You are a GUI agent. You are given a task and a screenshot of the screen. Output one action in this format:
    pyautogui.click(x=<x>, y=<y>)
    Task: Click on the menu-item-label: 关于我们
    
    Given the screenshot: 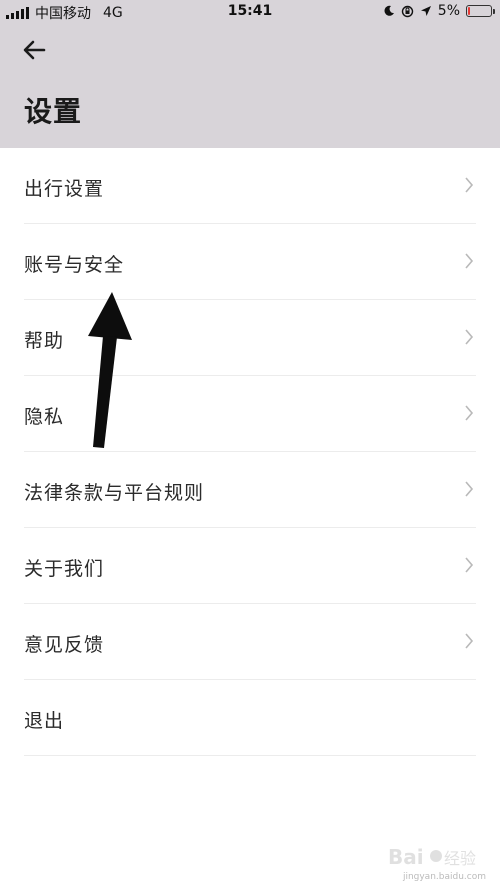 What is the action you would take?
    pyautogui.click(x=64, y=569)
    